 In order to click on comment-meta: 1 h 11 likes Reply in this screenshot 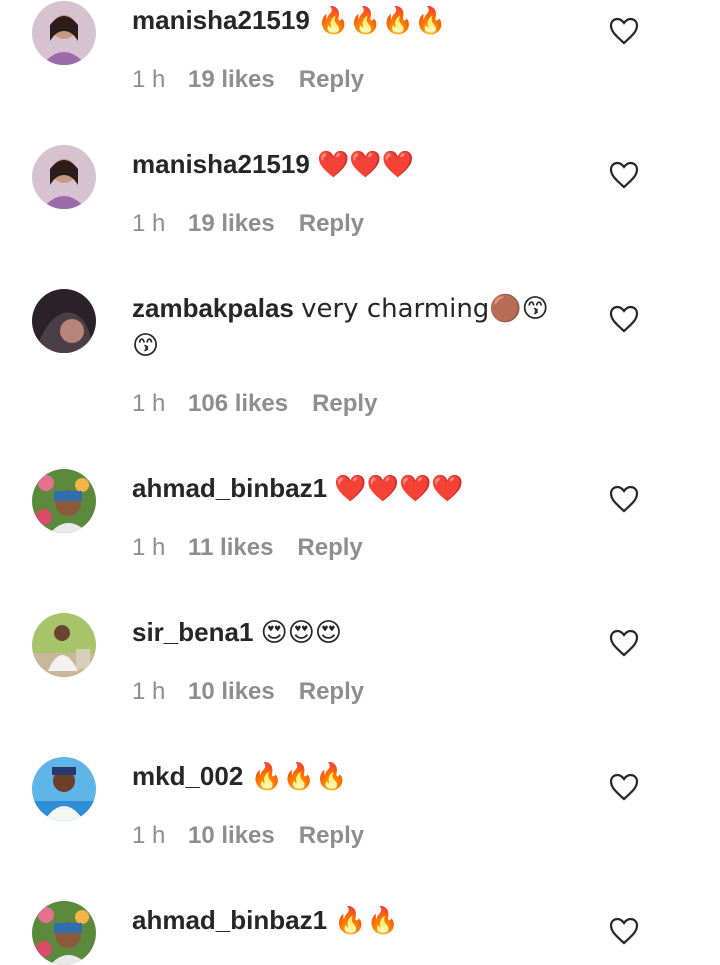, I will do `click(247, 548)`.